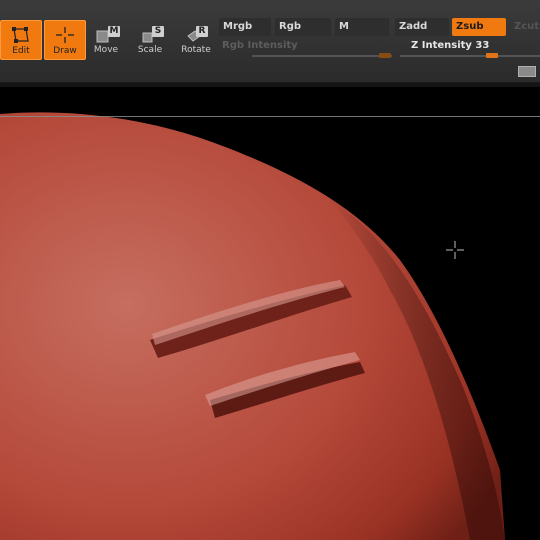 Image resolution: width=540 pixels, height=540 pixels. Describe the element at coordinates (245, 27) in the screenshot. I see `mrgb-button: Mrgb` at that location.